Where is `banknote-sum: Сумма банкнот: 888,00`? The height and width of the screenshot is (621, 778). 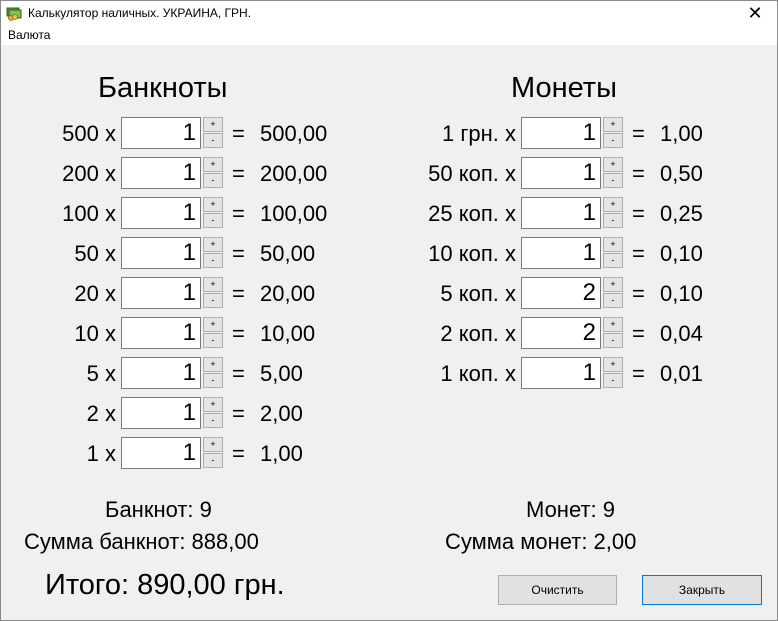 banknote-sum: Сумма банкнот: 888,00 is located at coordinates (141, 541).